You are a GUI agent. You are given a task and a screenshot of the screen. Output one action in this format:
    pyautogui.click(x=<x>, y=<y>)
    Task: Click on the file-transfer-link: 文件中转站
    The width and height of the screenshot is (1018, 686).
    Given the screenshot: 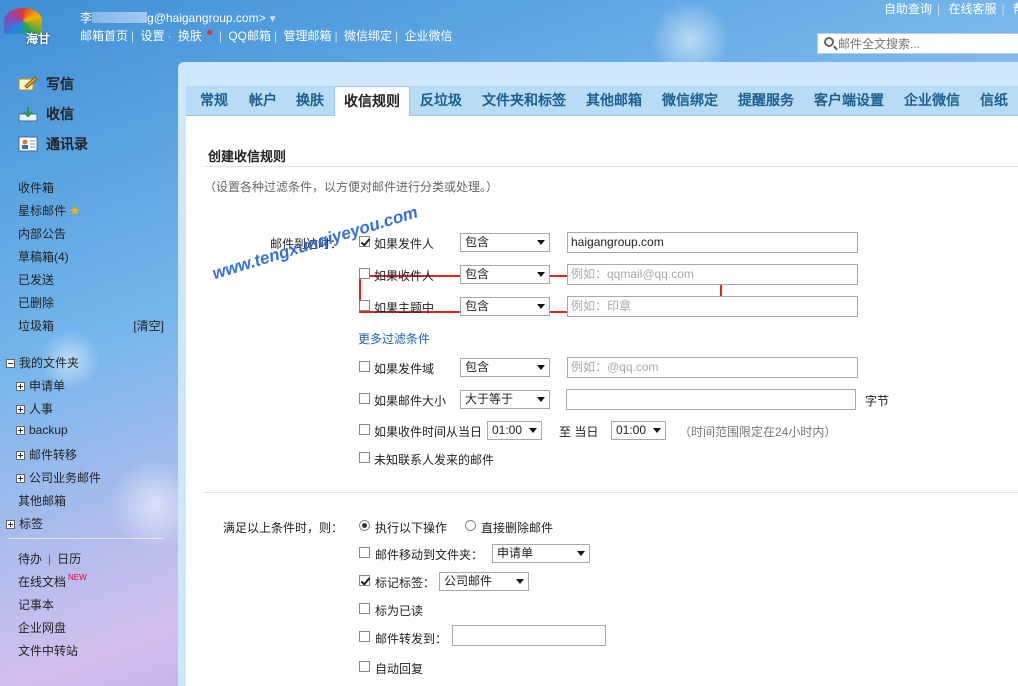 What is the action you would take?
    pyautogui.click(x=48, y=650)
    